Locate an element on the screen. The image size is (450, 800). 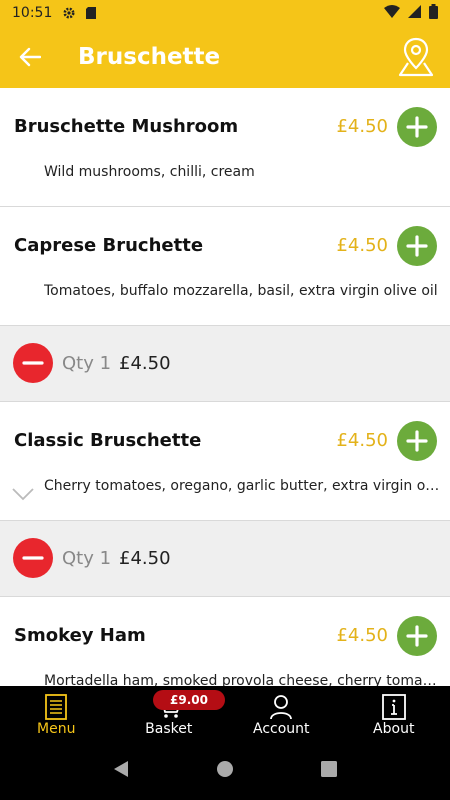
map-pin-icon is located at coordinates (416, 57).